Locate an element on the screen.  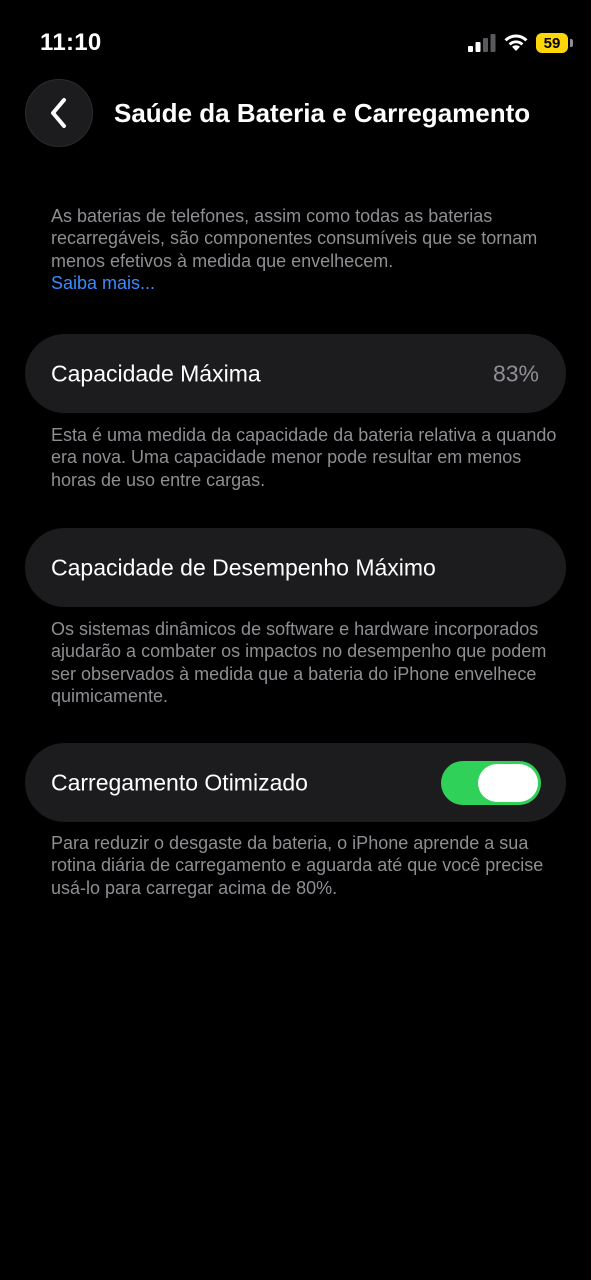
peak-performance-row: Capacidade de Desempenho Máximo is located at coordinates (295, 567).